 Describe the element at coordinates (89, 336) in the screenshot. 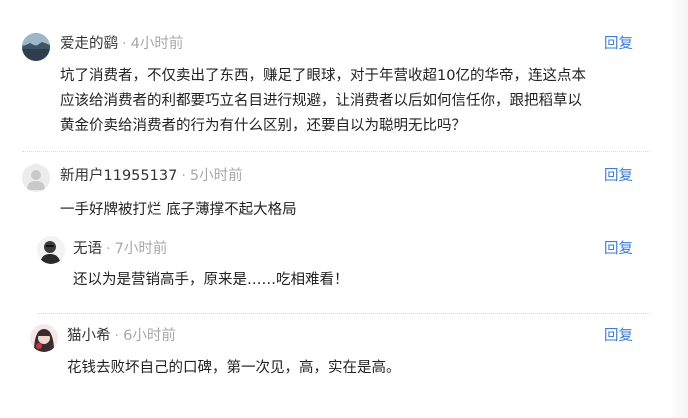

I see `comment-author: 猫小希` at that location.